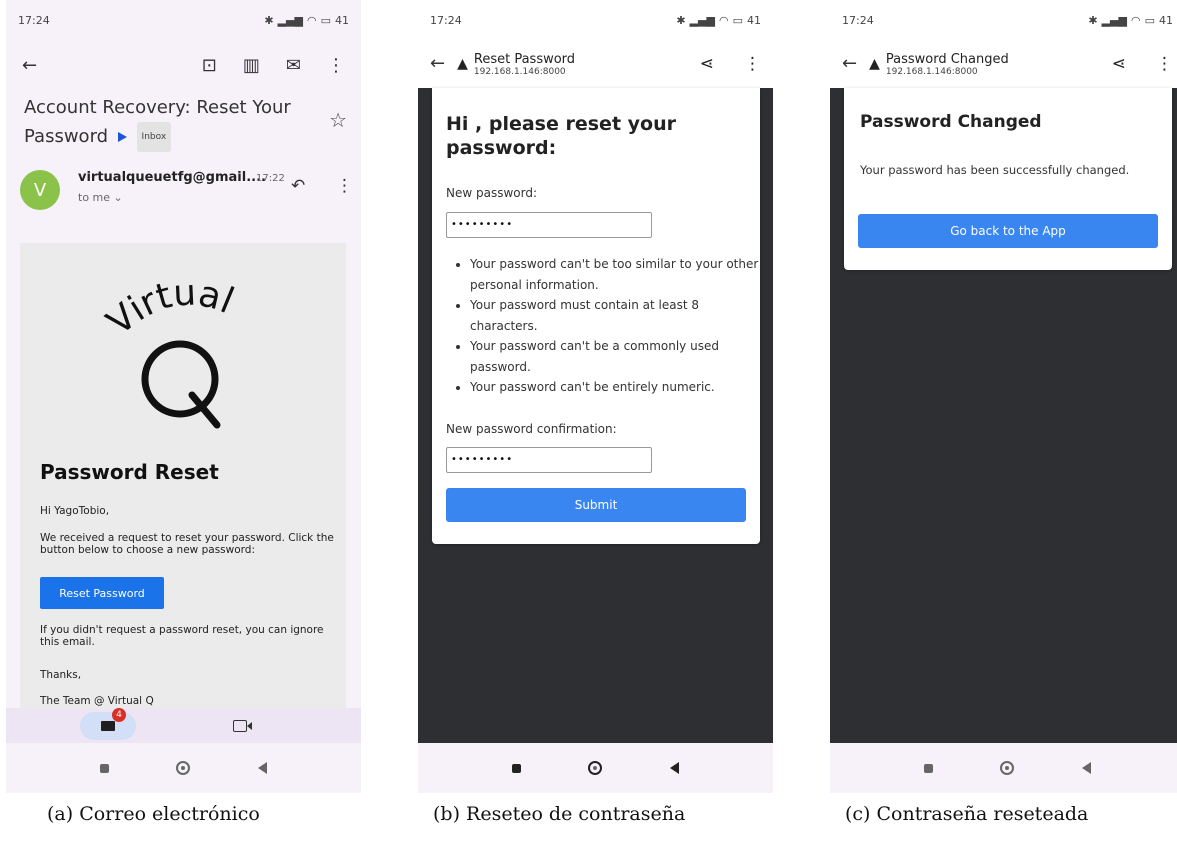  What do you see at coordinates (122, 137) in the screenshot?
I see `importance-marker-icon` at bounding box center [122, 137].